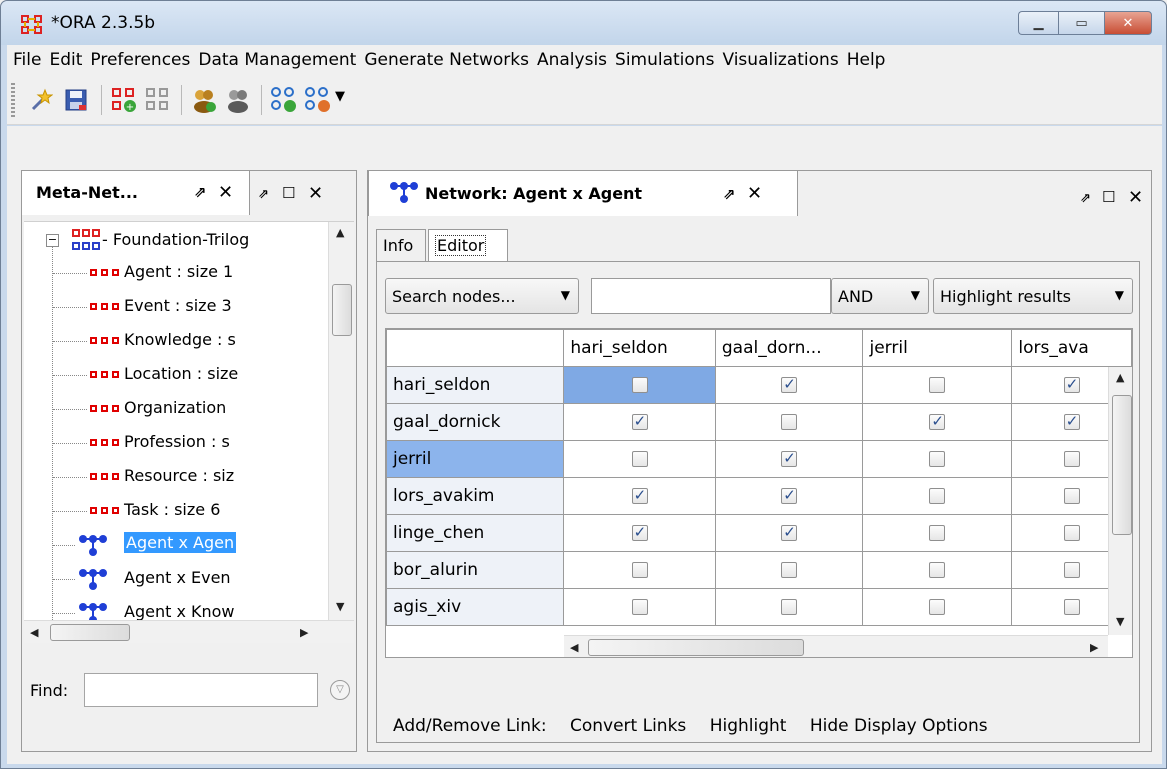 The image size is (1167, 769). I want to click on scroll-thumb, so click(342, 310).